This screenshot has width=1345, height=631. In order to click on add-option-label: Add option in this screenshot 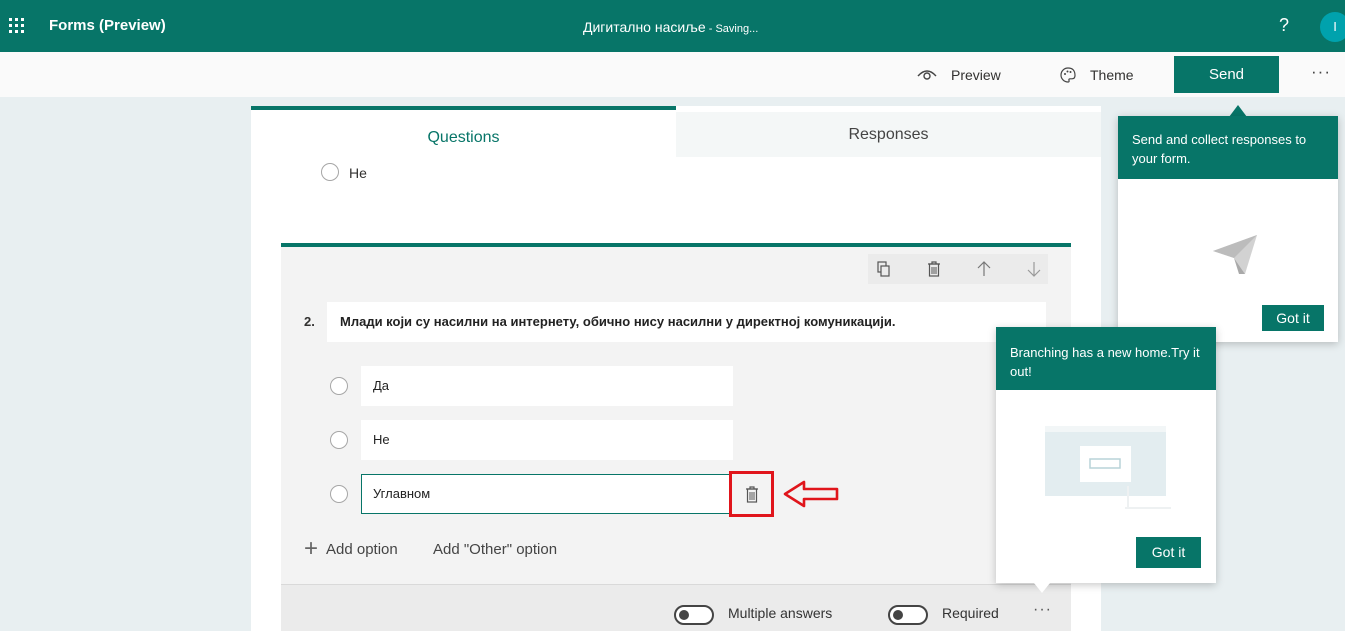, I will do `click(362, 549)`.